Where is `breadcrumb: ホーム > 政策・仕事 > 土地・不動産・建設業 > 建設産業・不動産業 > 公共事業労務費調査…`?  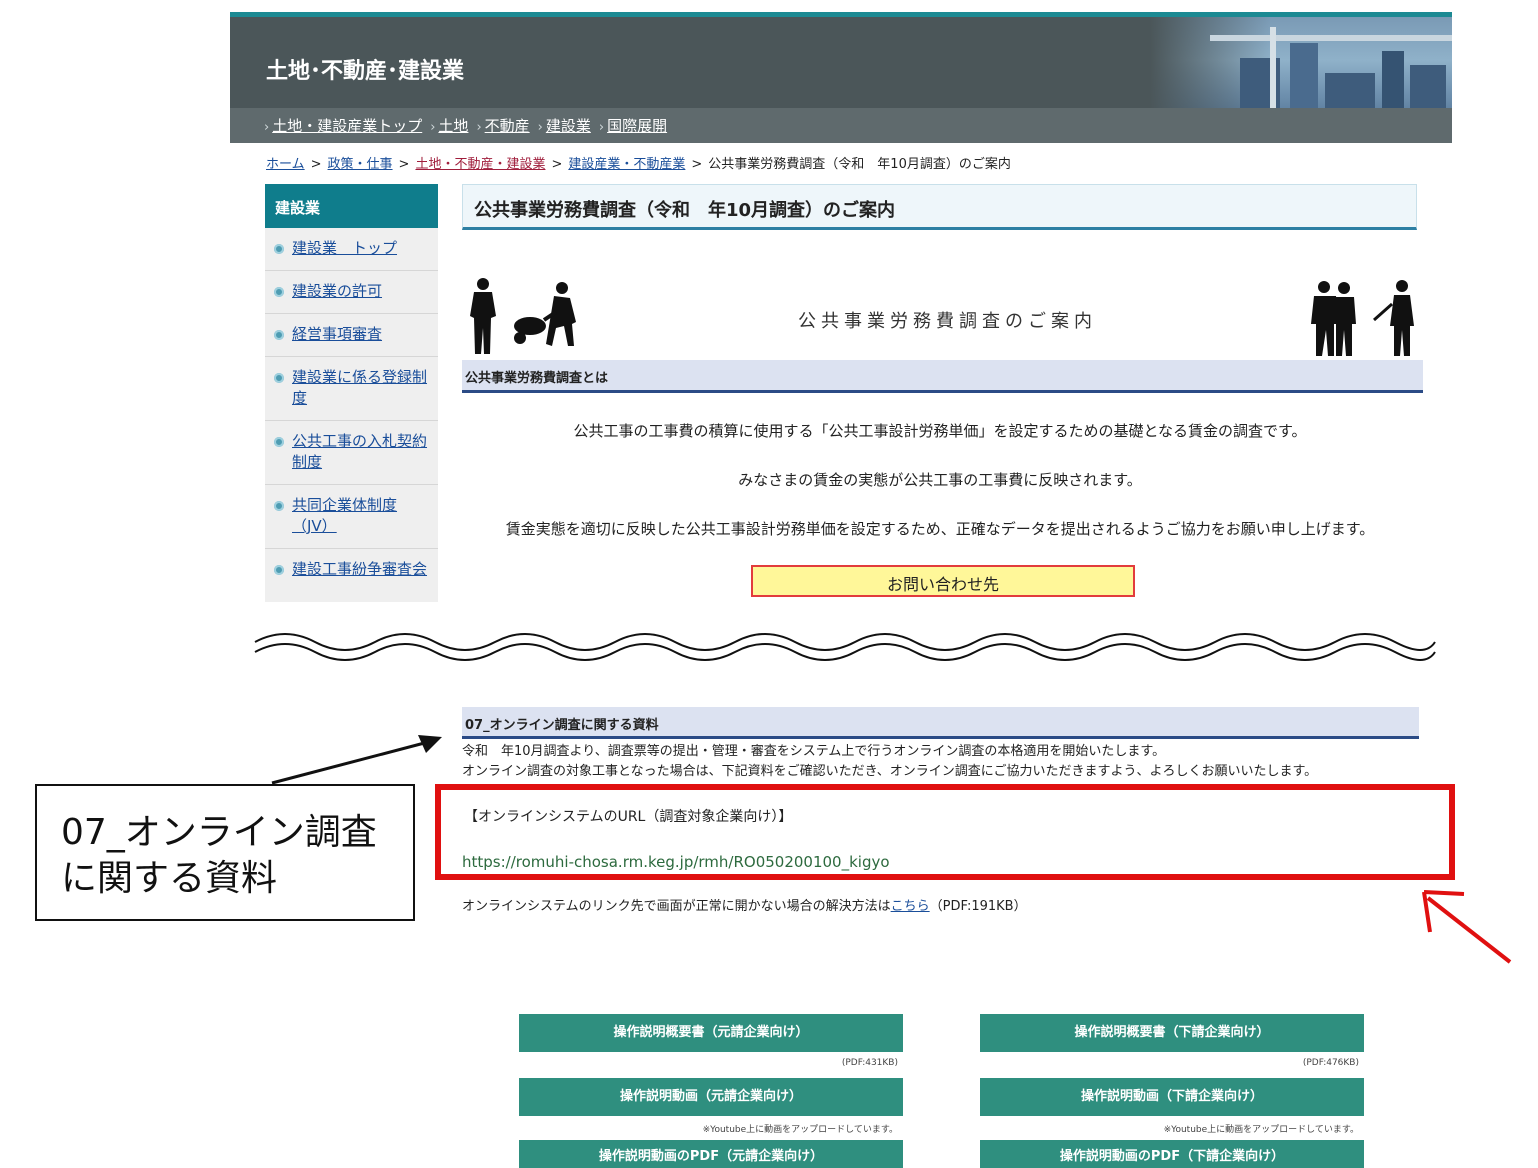
breadcrumb: ホーム > 政策・仕事 > 土地・不動産・建設業 > 建設産業・不動産業 > 公共事業労務費調査… is located at coordinates (638, 164).